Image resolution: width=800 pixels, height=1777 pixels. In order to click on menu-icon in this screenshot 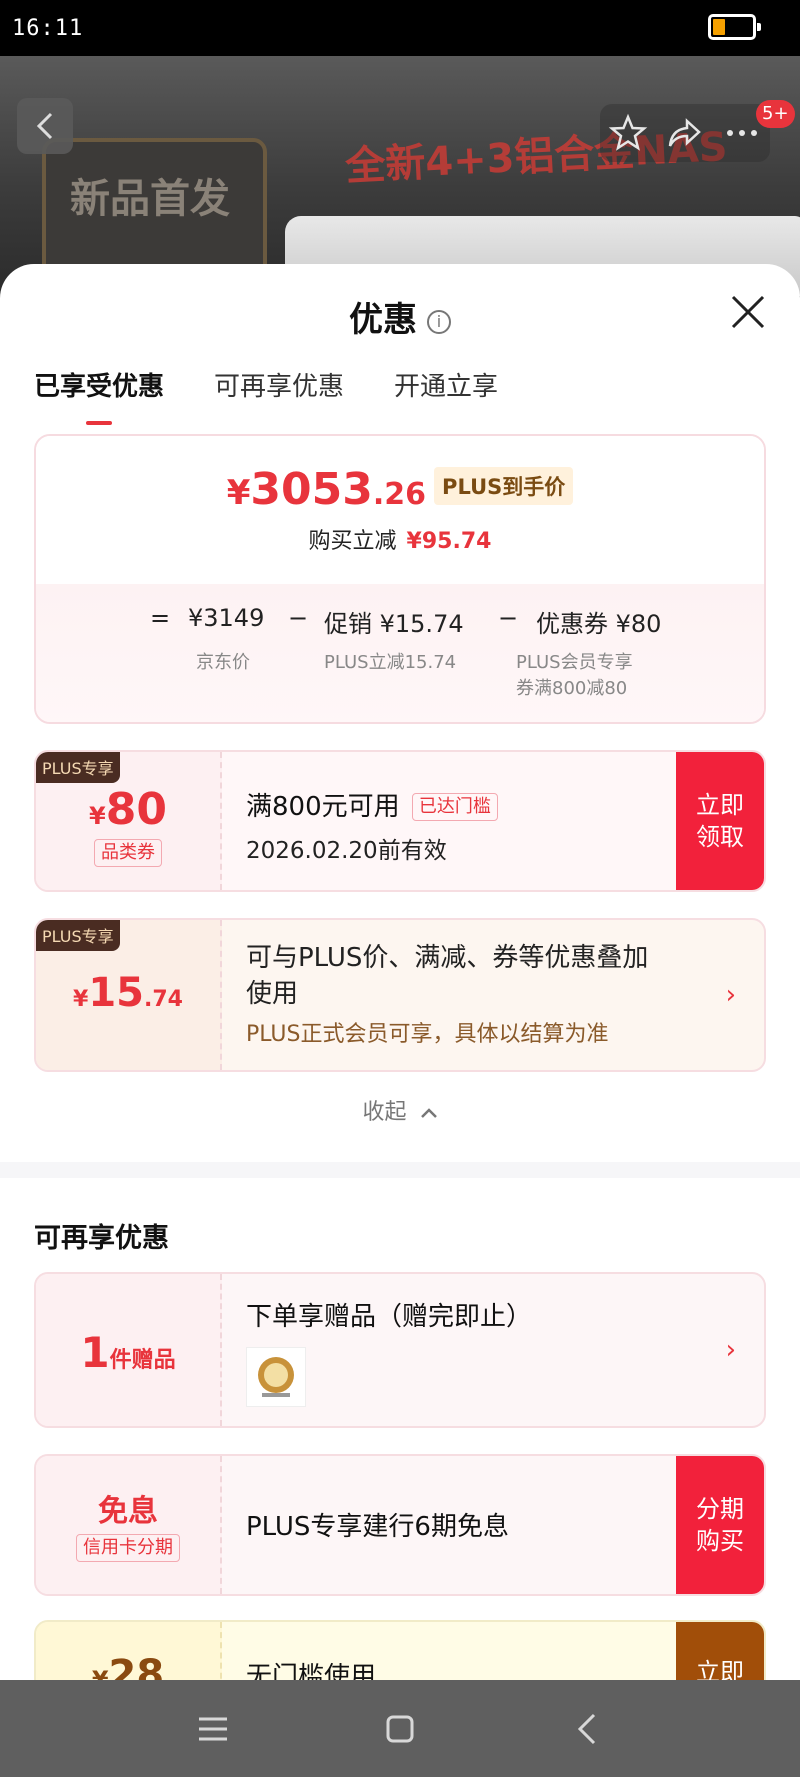, I will do `click(213, 1729)`.